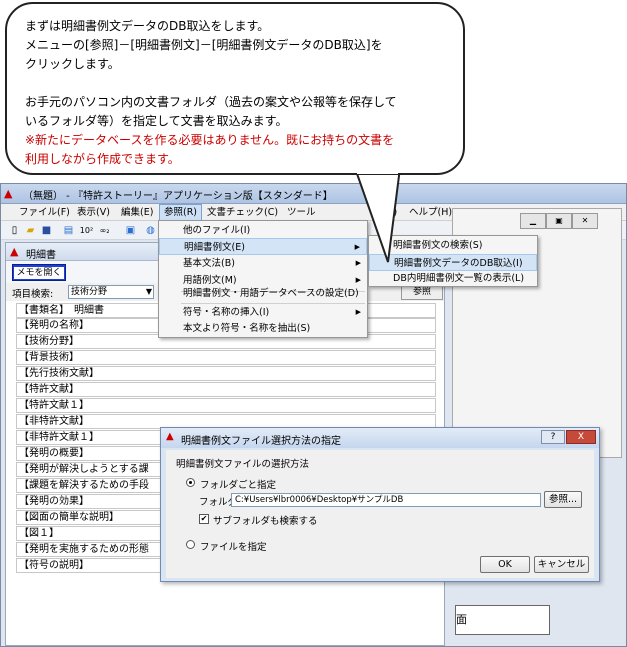  I want to click on background-window-controls: ▁ ▣ ✕, so click(568, 221).